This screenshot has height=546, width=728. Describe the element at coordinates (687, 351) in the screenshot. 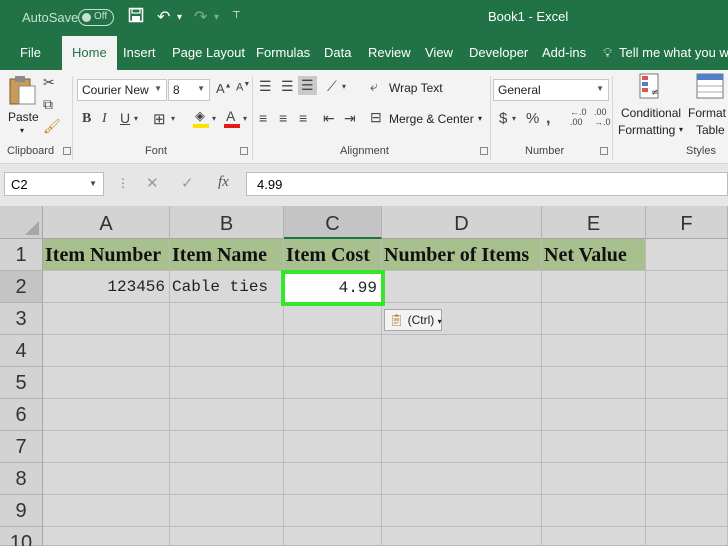

I see `cell-f4` at that location.